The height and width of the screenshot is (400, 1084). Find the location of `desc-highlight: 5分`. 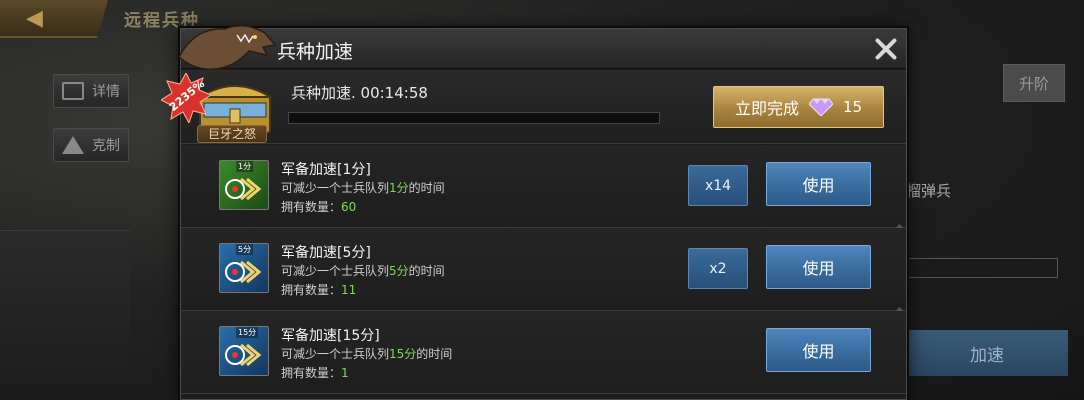

desc-highlight: 5分 is located at coordinates (399, 271).